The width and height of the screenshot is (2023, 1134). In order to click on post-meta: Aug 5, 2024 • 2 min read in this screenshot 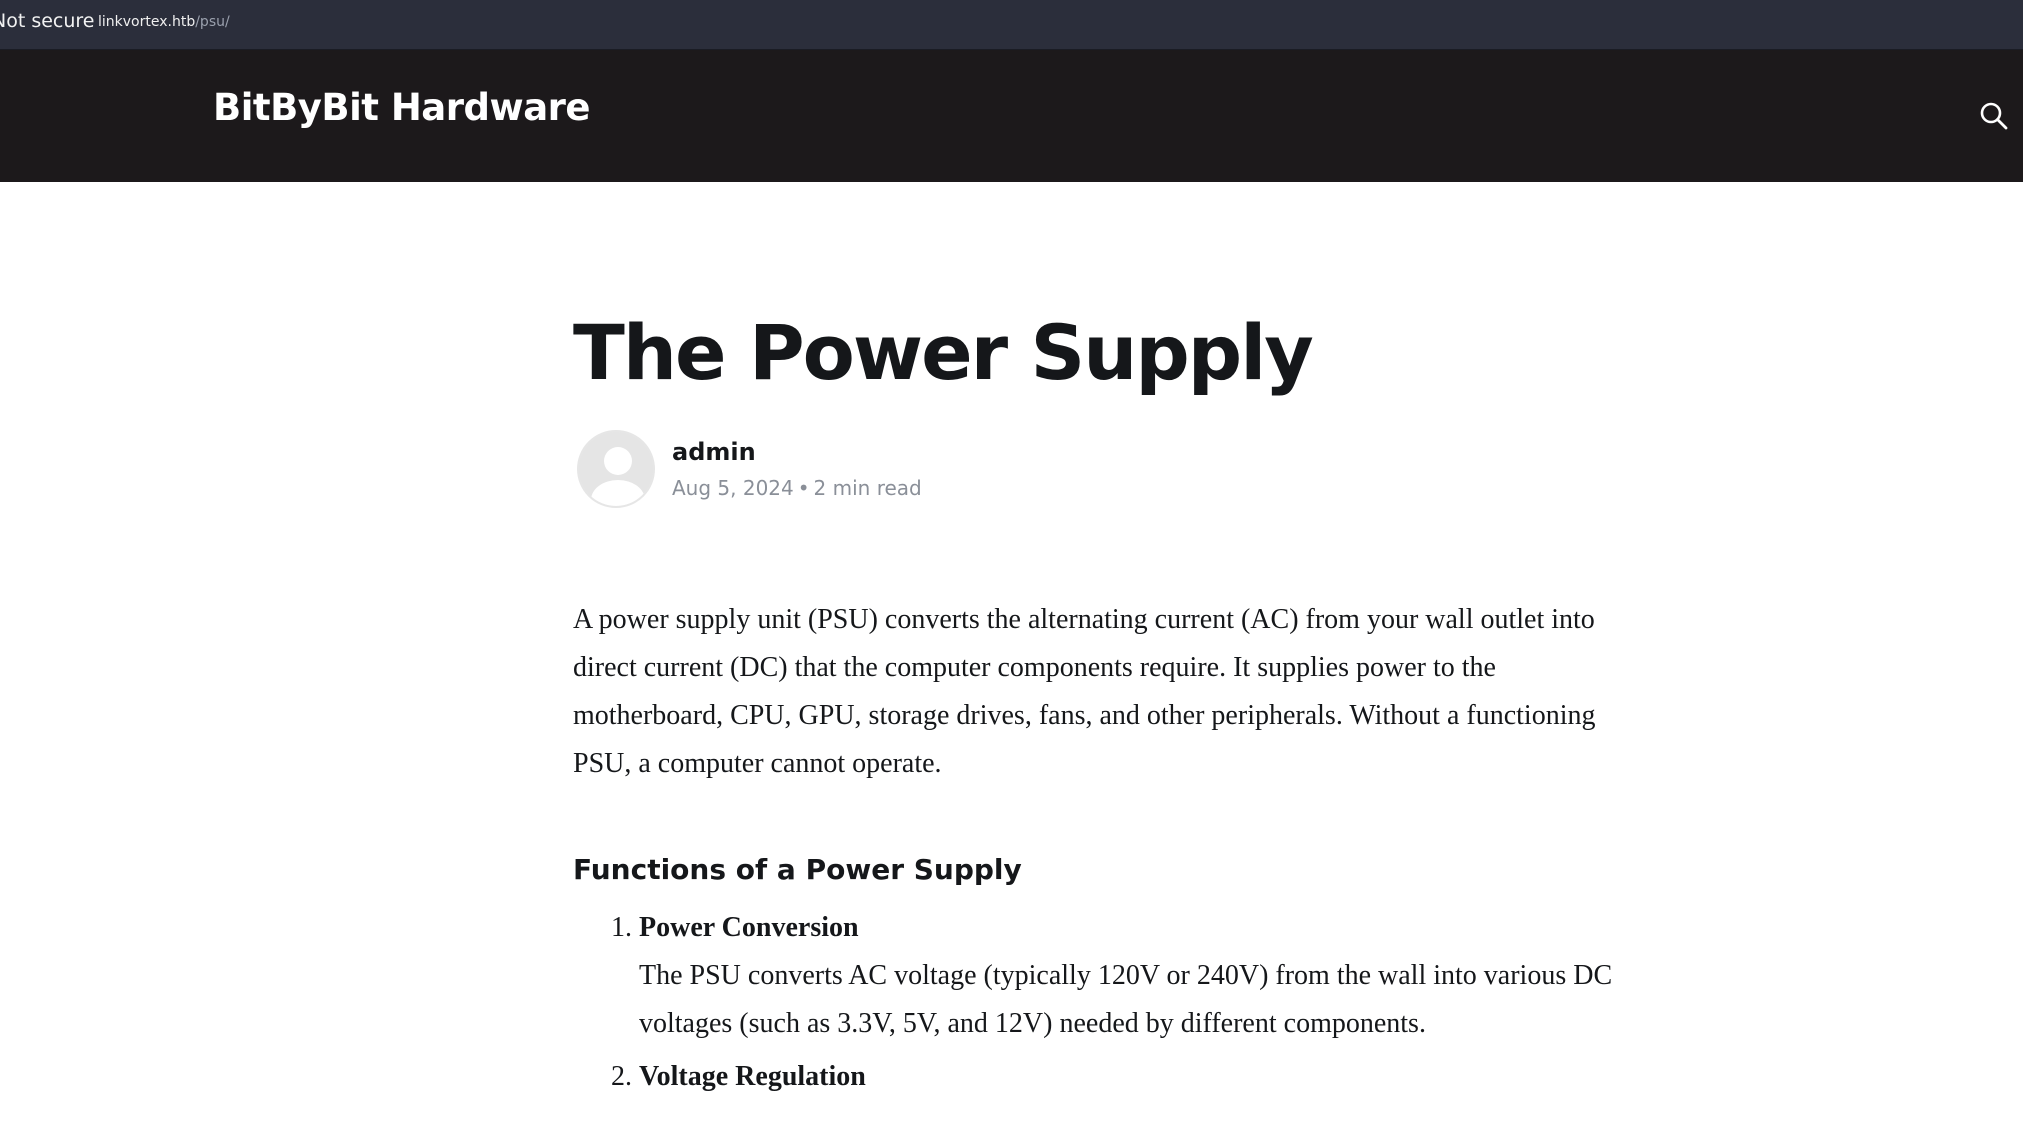, I will do `click(797, 488)`.